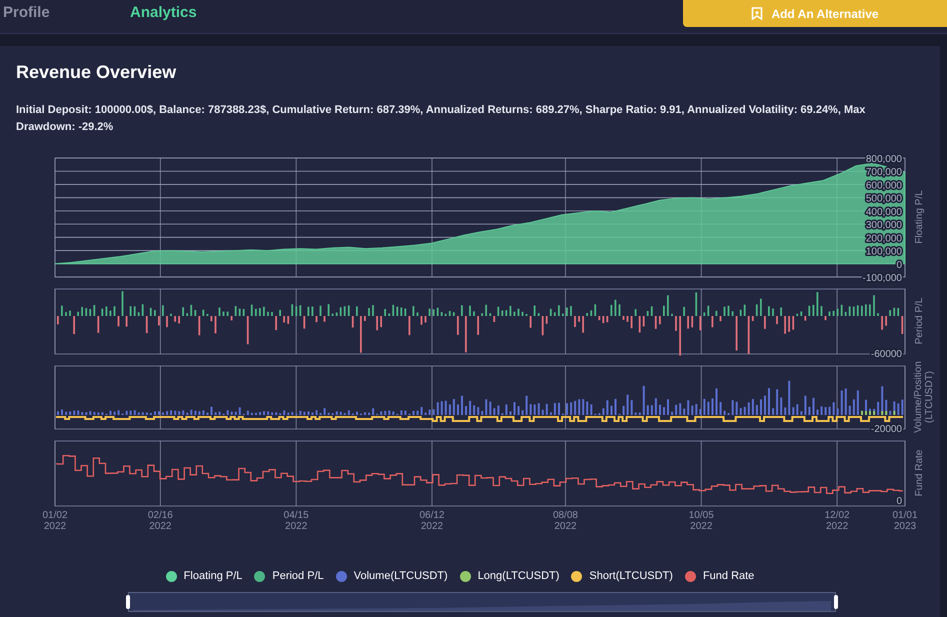  Describe the element at coordinates (213, 576) in the screenshot. I see `legend-label: Floating P/L` at that location.